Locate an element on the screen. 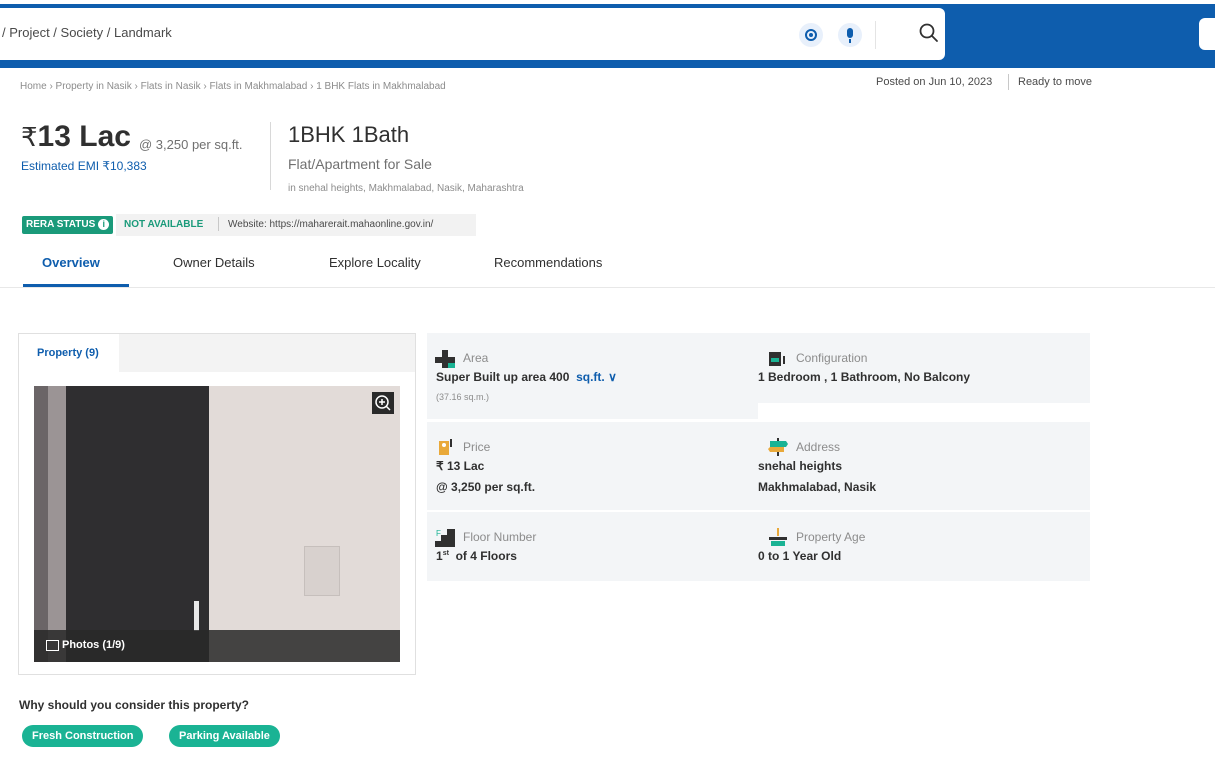 The width and height of the screenshot is (1215, 761). floor-number: 1 is located at coordinates (439, 556).